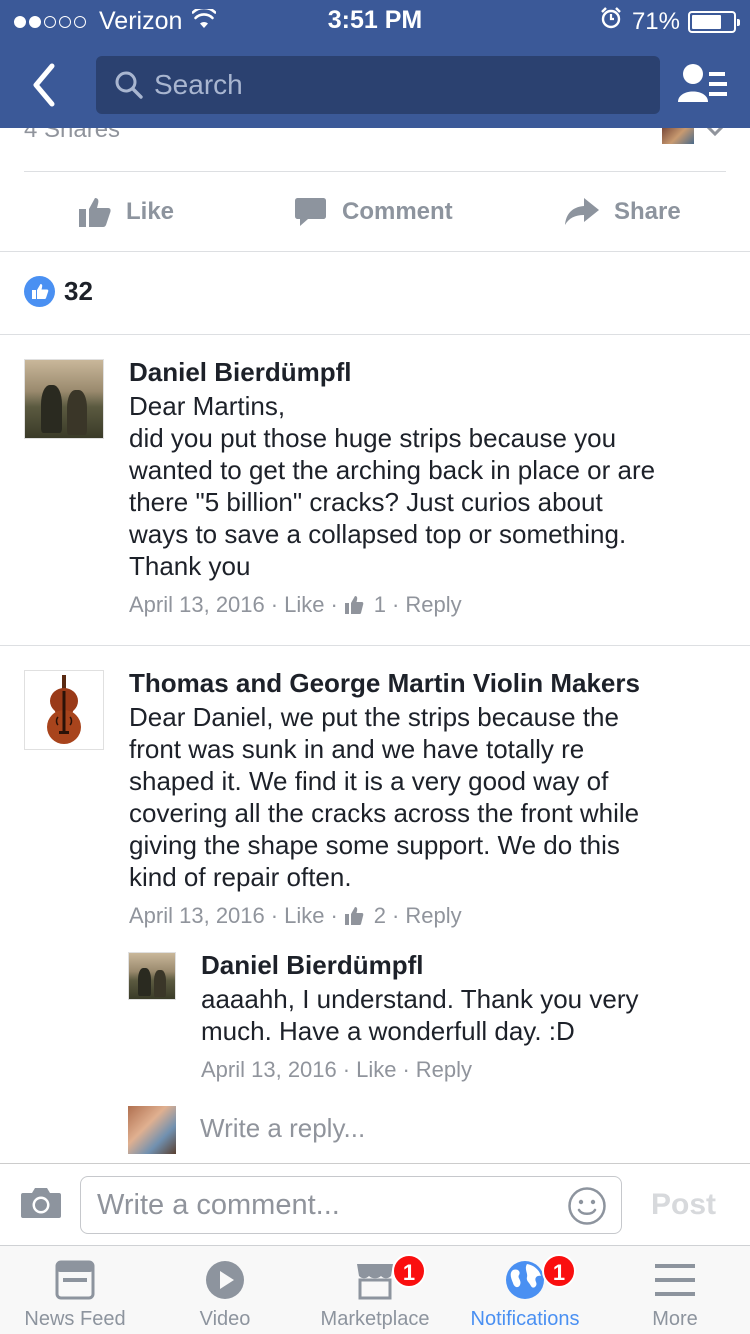 The width and height of the screenshot is (750, 1334). I want to click on back-button, so click(46, 85).